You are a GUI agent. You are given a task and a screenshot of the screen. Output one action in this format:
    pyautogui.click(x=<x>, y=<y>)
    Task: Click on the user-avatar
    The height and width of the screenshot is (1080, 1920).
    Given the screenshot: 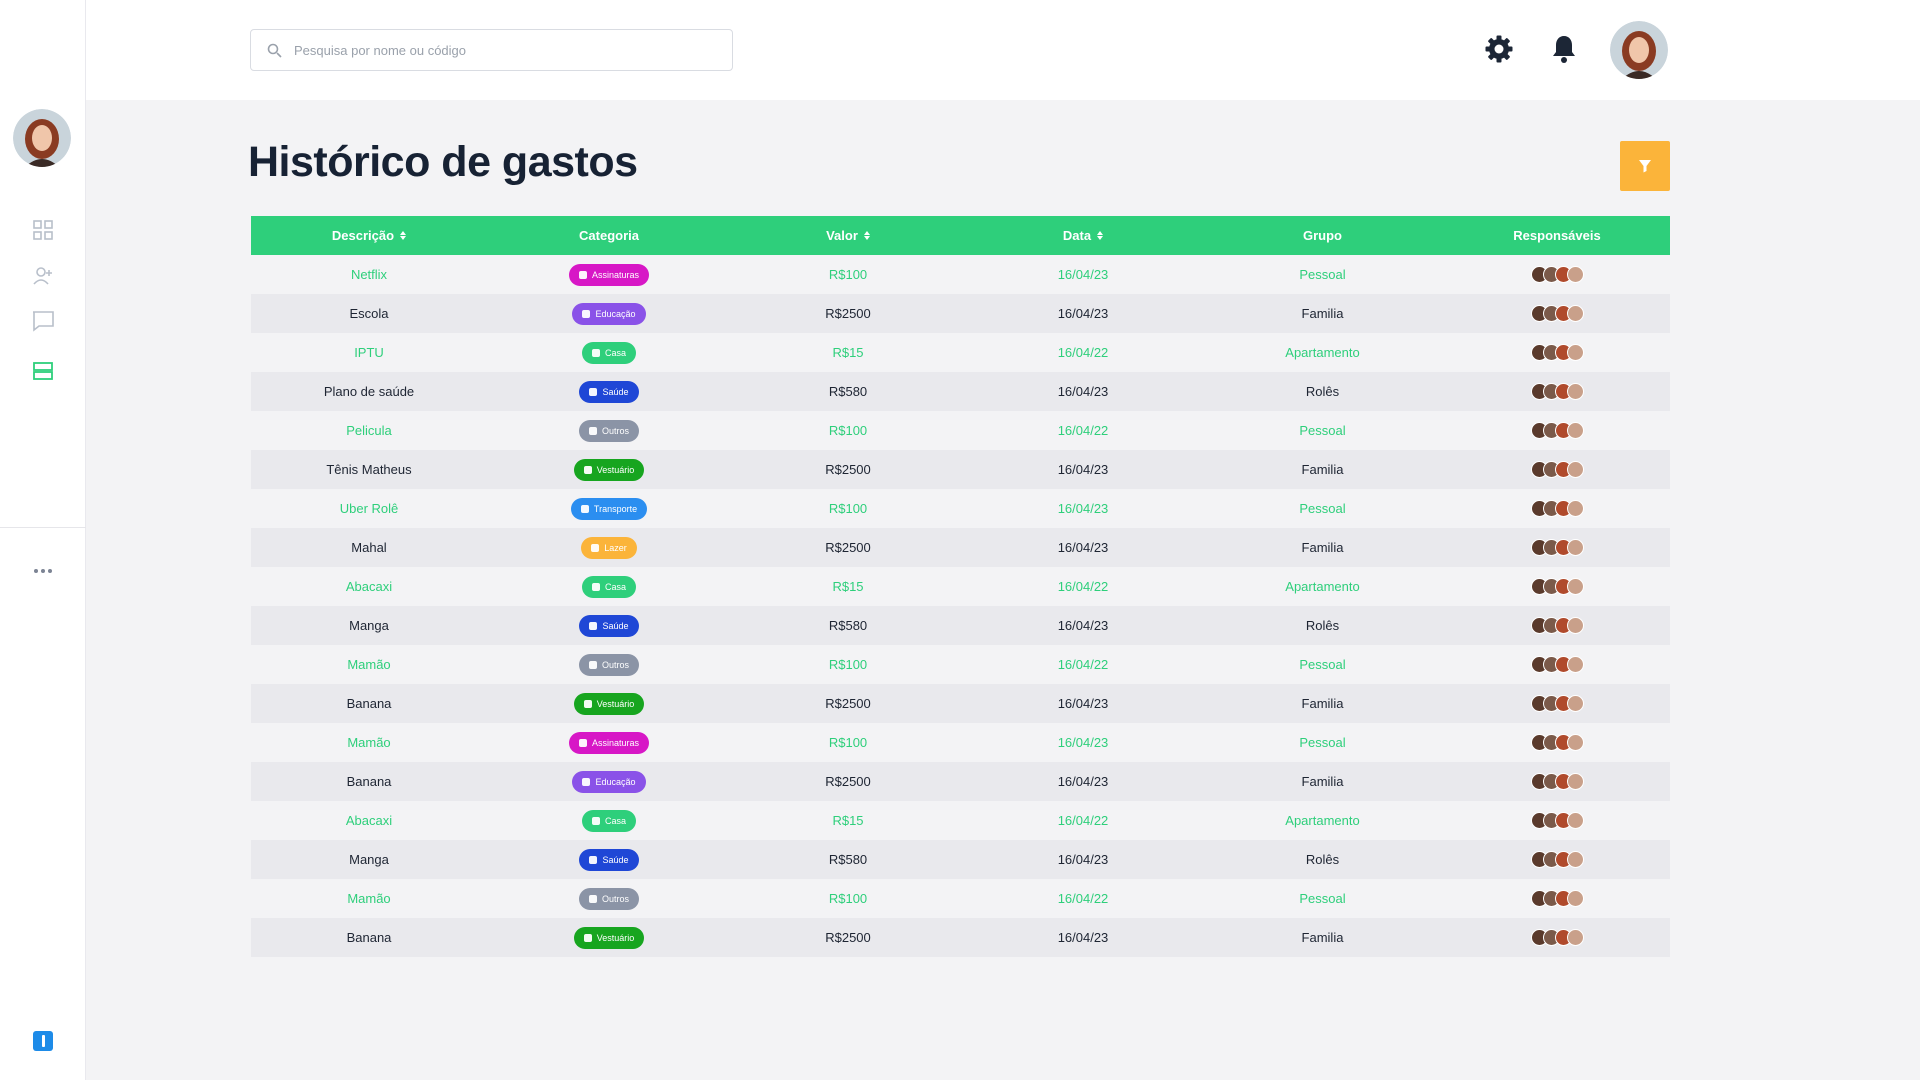 What is the action you would take?
    pyautogui.click(x=1639, y=50)
    